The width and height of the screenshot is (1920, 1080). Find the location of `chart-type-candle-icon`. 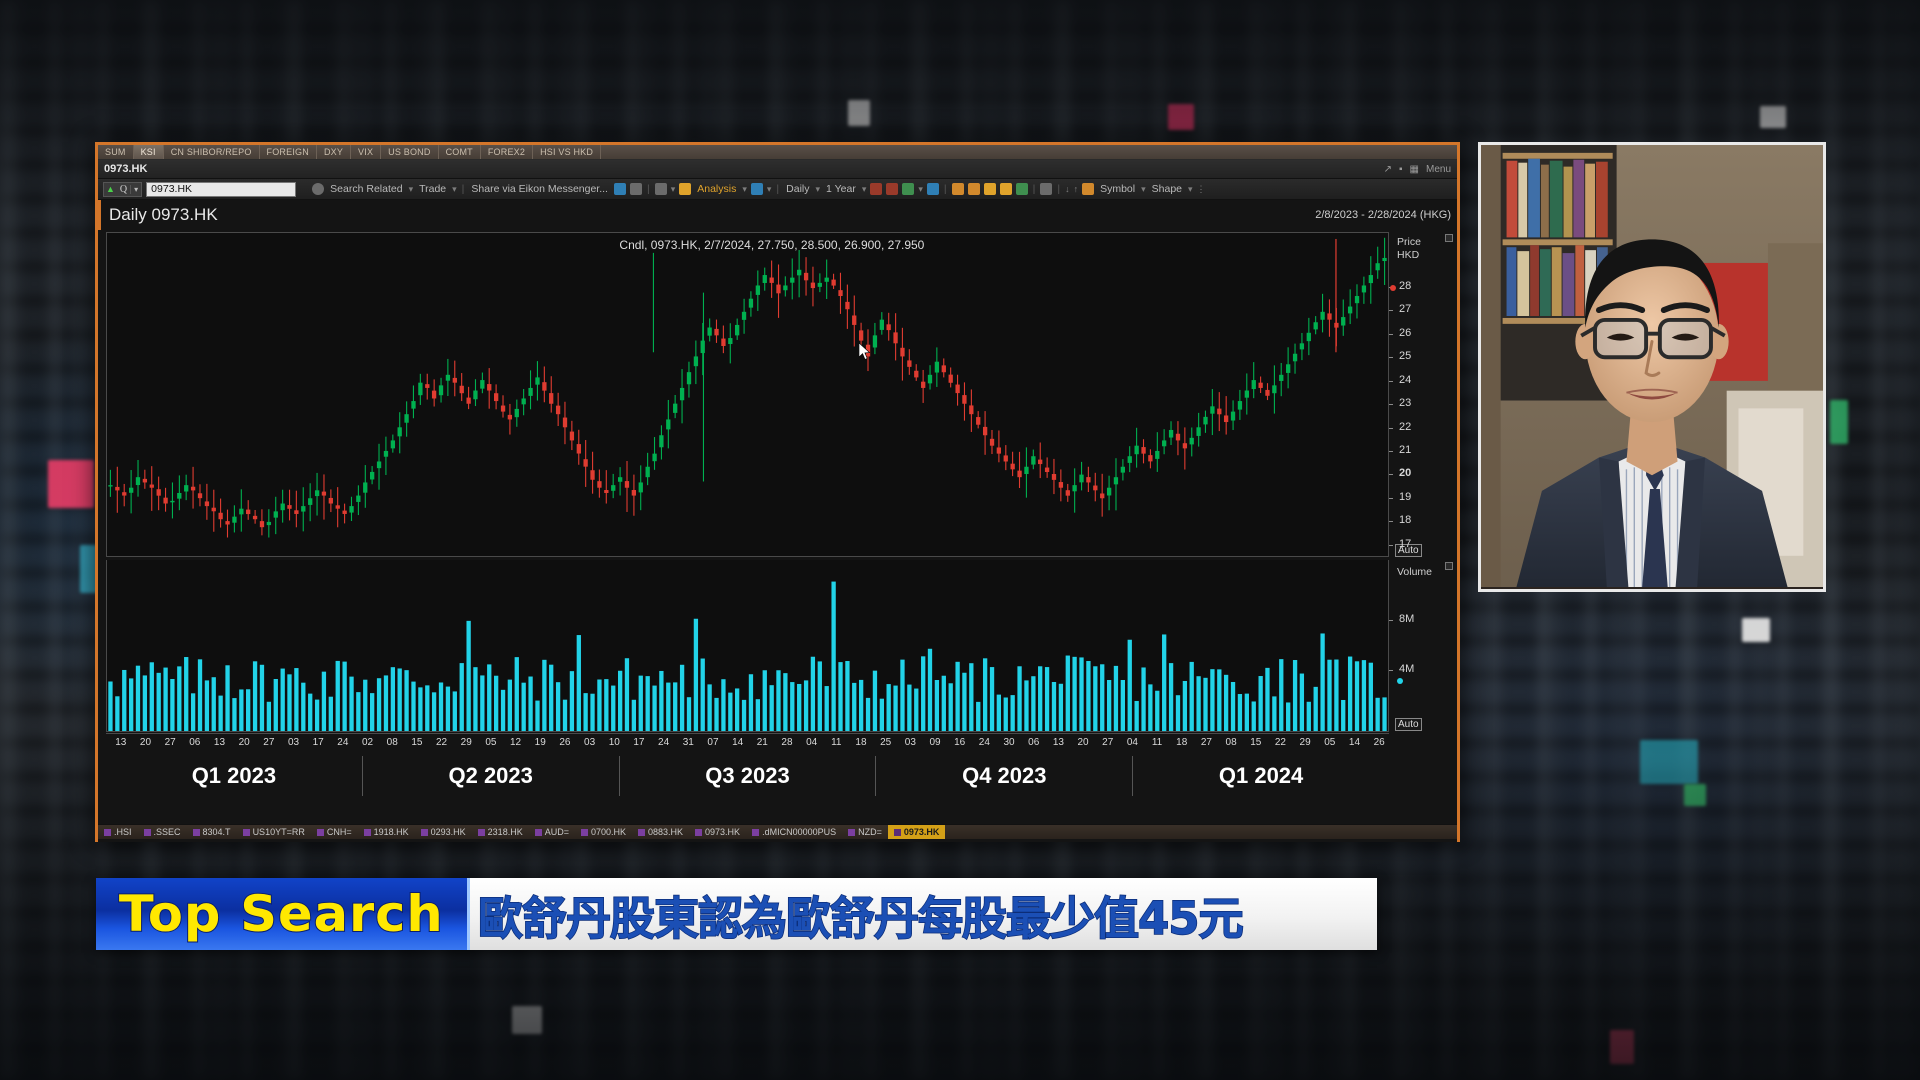

chart-type-candle-icon is located at coordinates (892, 189).